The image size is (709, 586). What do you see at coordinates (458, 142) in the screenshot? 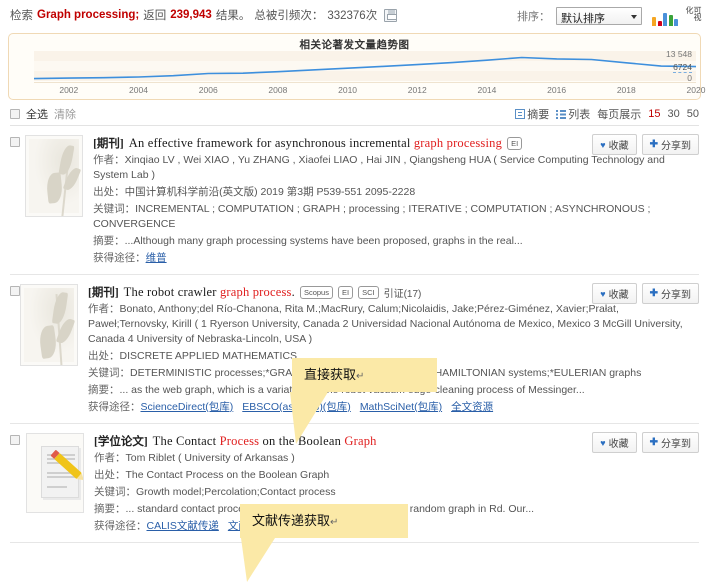
I see `title-highlight: graph processing` at bounding box center [458, 142].